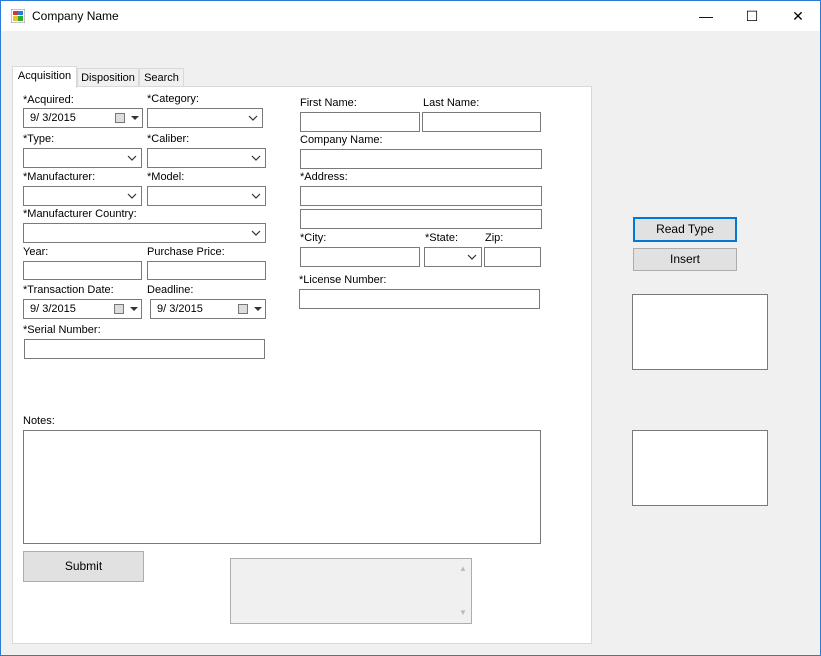 This screenshot has height=656, width=821. What do you see at coordinates (36, 252) in the screenshot?
I see `year-label: Year:` at bounding box center [36, 252].